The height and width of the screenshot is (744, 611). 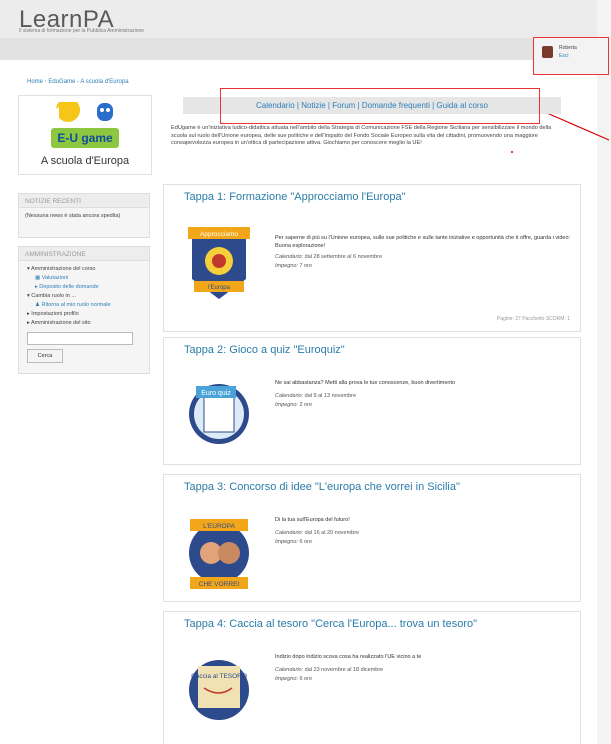 I want to click on tappa-calendario: Calendario: dal 9 al 13 novembre, so click(x=316, y=396).